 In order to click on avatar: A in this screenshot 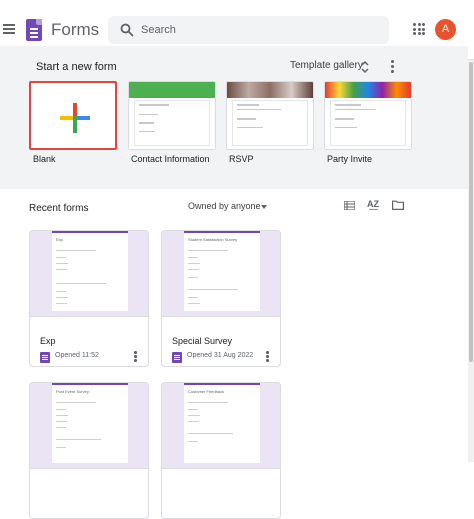, I will do `click(445, 29)`.